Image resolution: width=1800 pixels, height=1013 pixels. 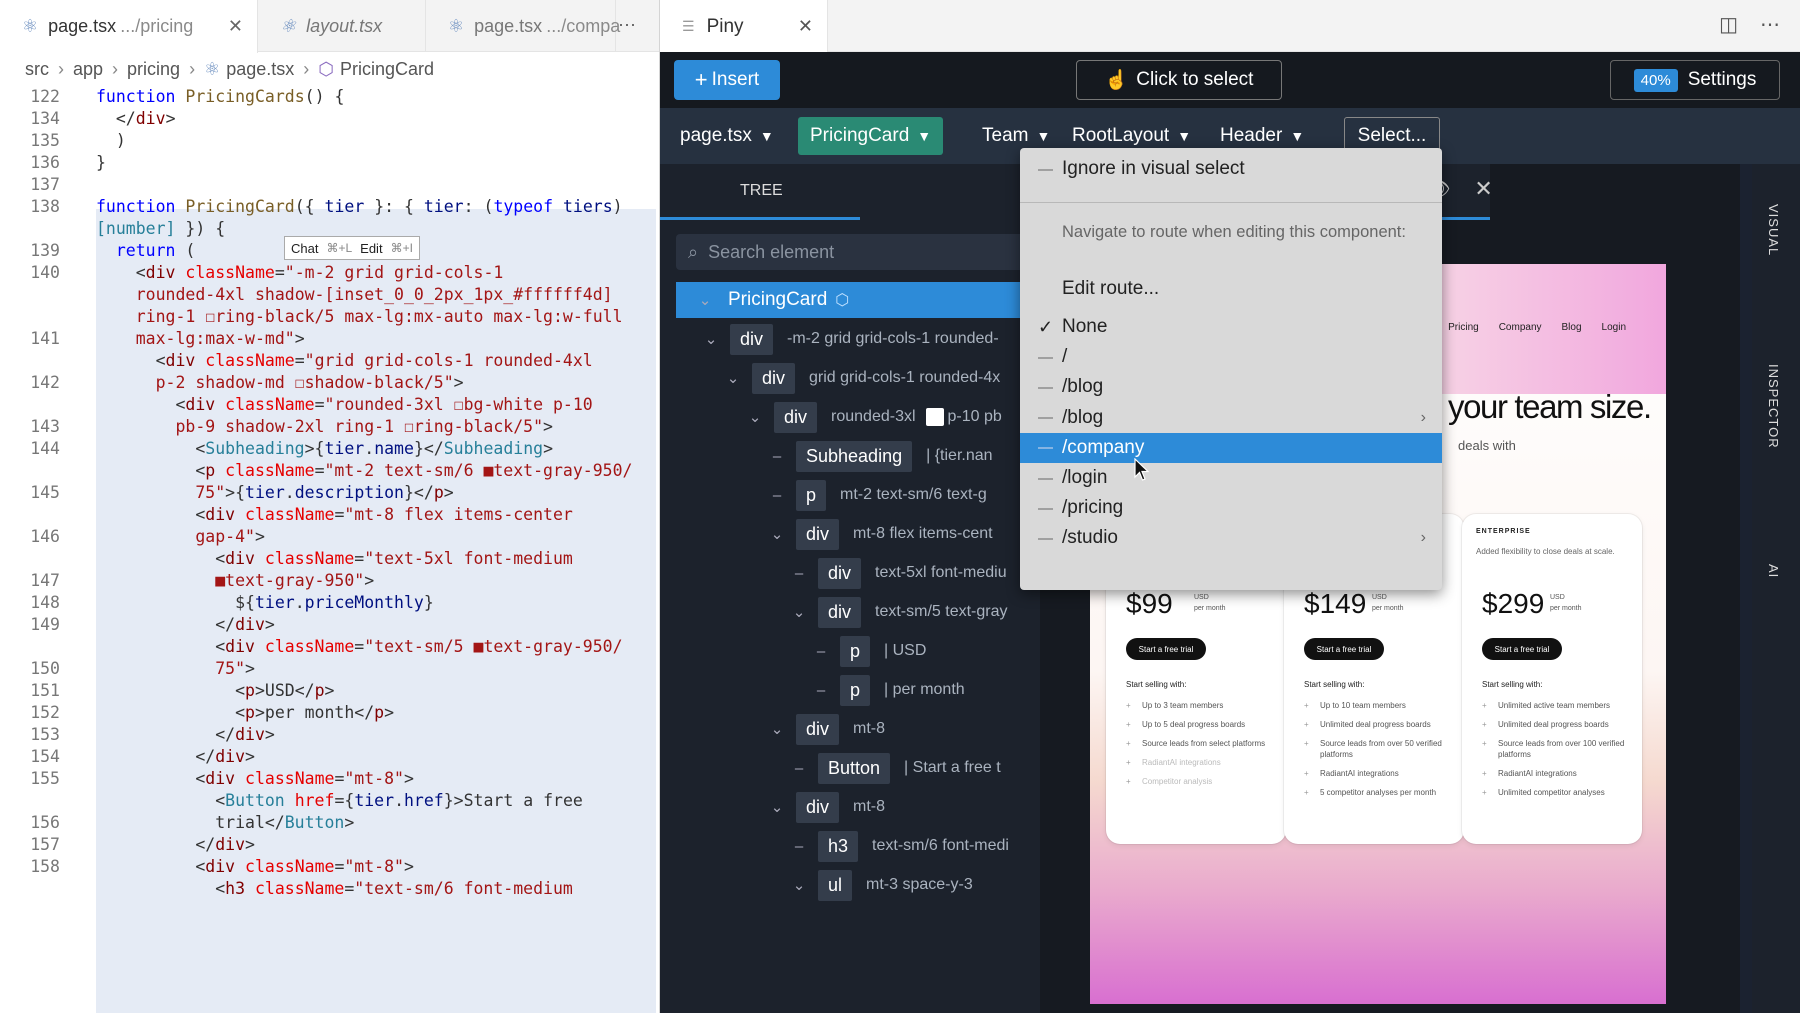 I want to click on tree-row: – h3 text-sm/6 font-medi, so click(x=850, y=846).